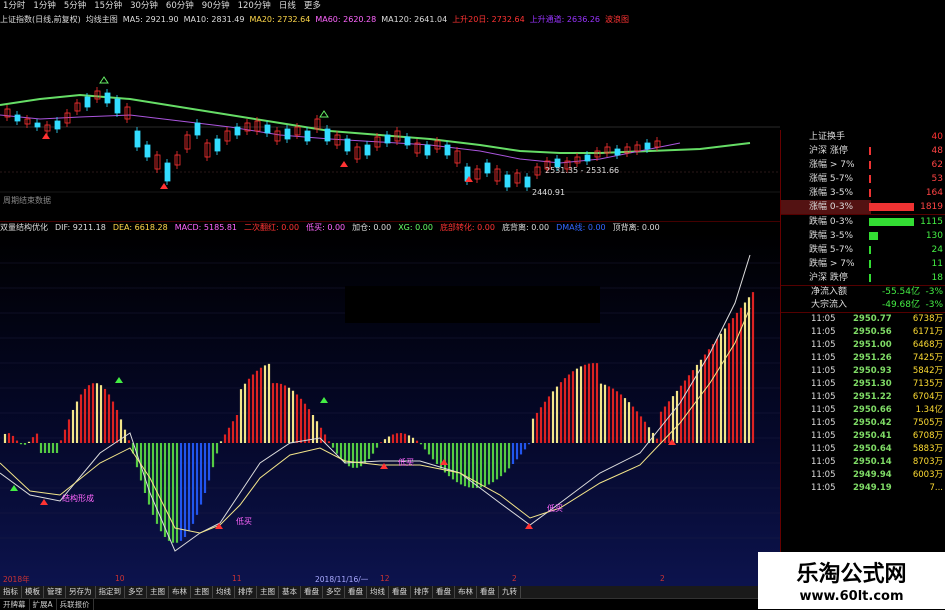 This screenshot has width=945, height=610. I want to click on trade-price: 2949.94, so click(872, 475).